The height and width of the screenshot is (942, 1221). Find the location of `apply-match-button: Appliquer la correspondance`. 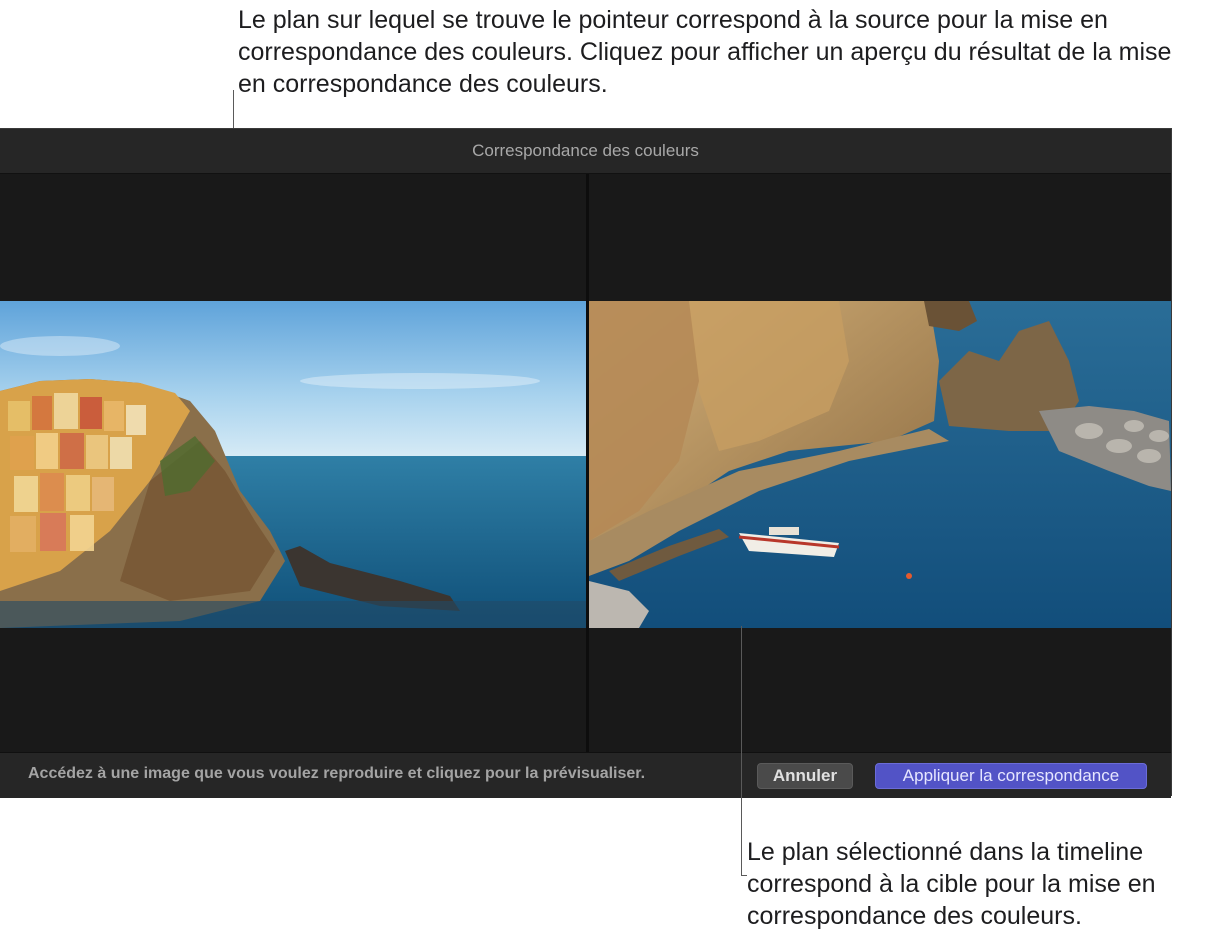

apply-match-button: Appliquer la correspondance is located at coordinates (1011, 776).